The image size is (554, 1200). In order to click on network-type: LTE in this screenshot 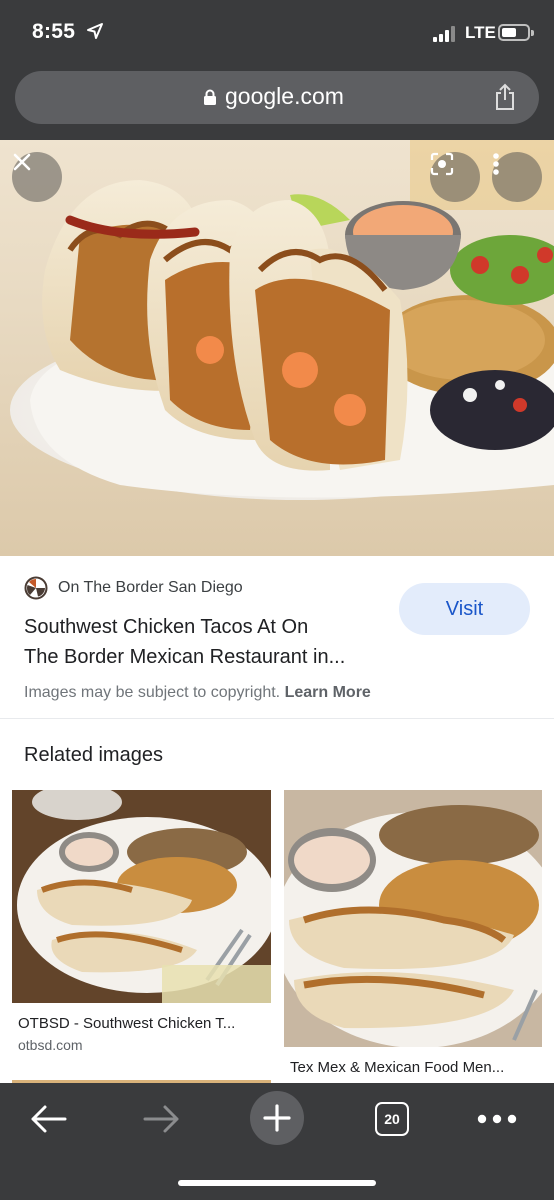, I will do `click(480, 32)`.